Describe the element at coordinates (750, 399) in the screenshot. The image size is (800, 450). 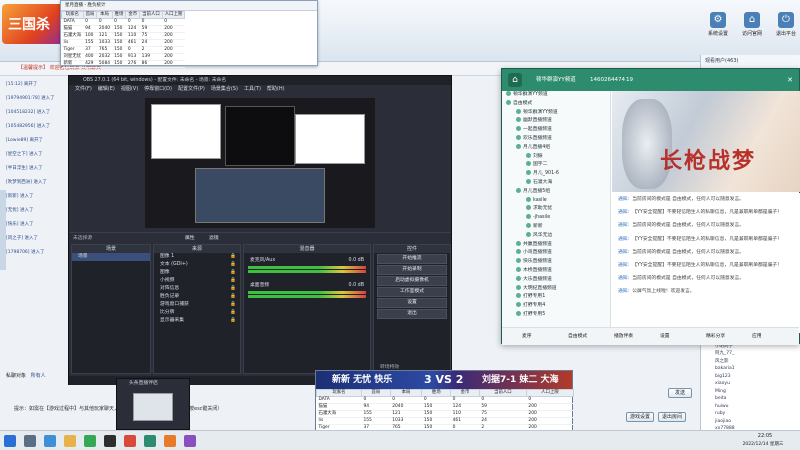
I see `viewer-item: beita` at that location.